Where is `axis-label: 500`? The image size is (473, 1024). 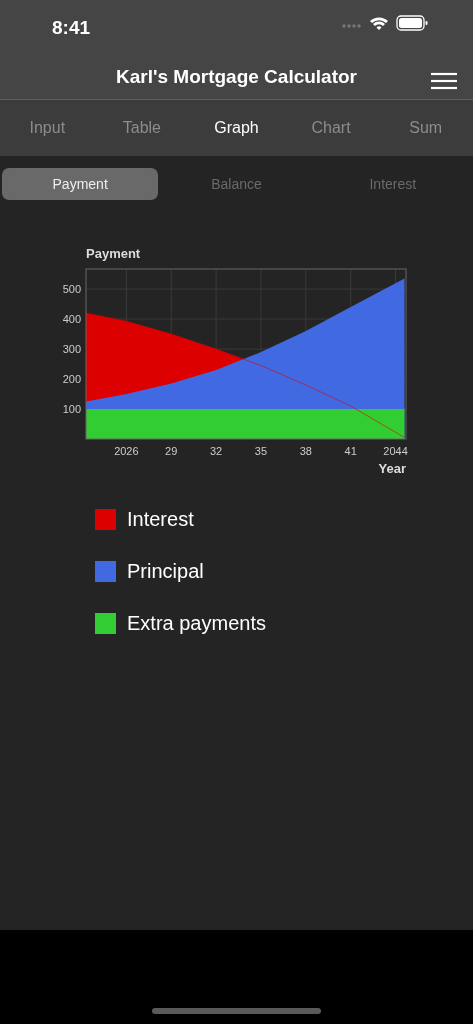 axis-label: 500 is located at coordinates (71, 289).